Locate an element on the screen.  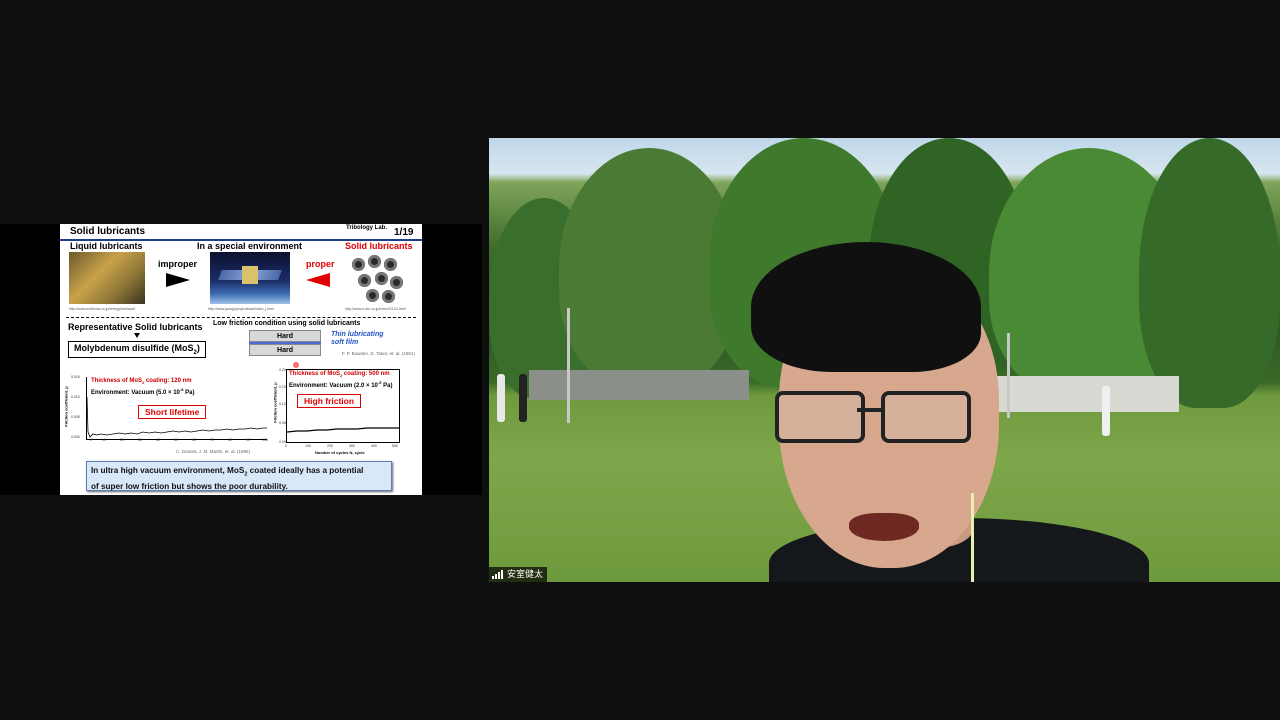
tree is located at coordinates (1209, 273).